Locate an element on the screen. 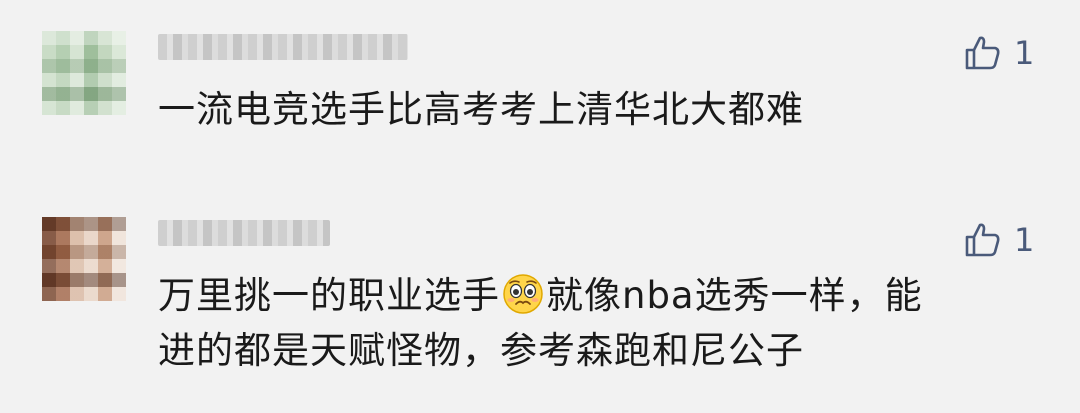  comment-text-segment: 万里挑一的职业选手 is located at coordinates (329, 295).